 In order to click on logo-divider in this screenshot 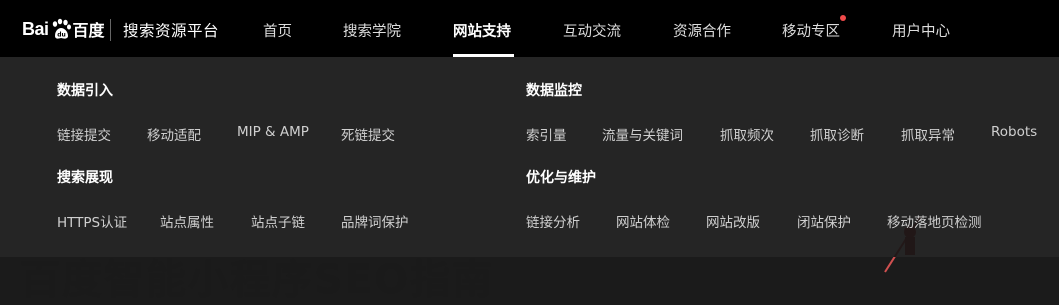, I will do `click(110, 30)`.